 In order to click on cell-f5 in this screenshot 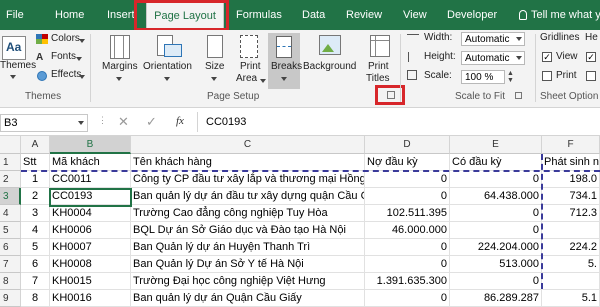, I will do `click(571, 230)`.